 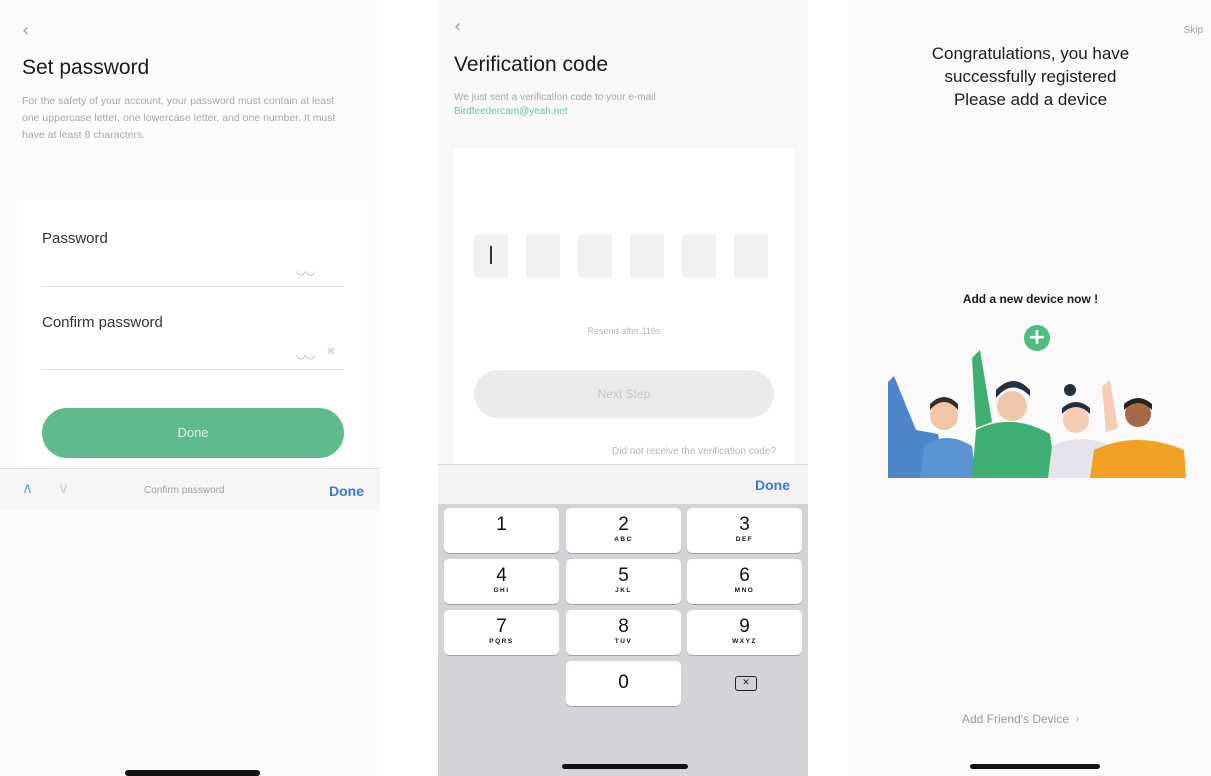 I want to click on skip-button: Skip, so click(x=1193, y=30).